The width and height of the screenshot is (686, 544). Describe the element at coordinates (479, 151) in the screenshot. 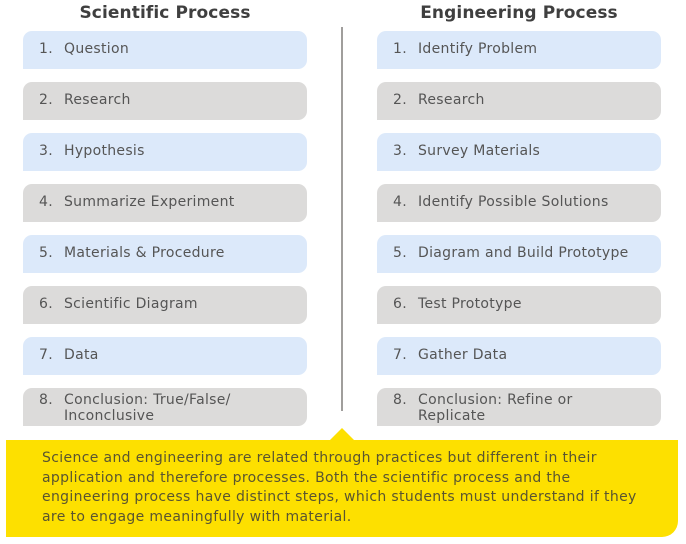

I see `step-label: Survey Materials` at that location.